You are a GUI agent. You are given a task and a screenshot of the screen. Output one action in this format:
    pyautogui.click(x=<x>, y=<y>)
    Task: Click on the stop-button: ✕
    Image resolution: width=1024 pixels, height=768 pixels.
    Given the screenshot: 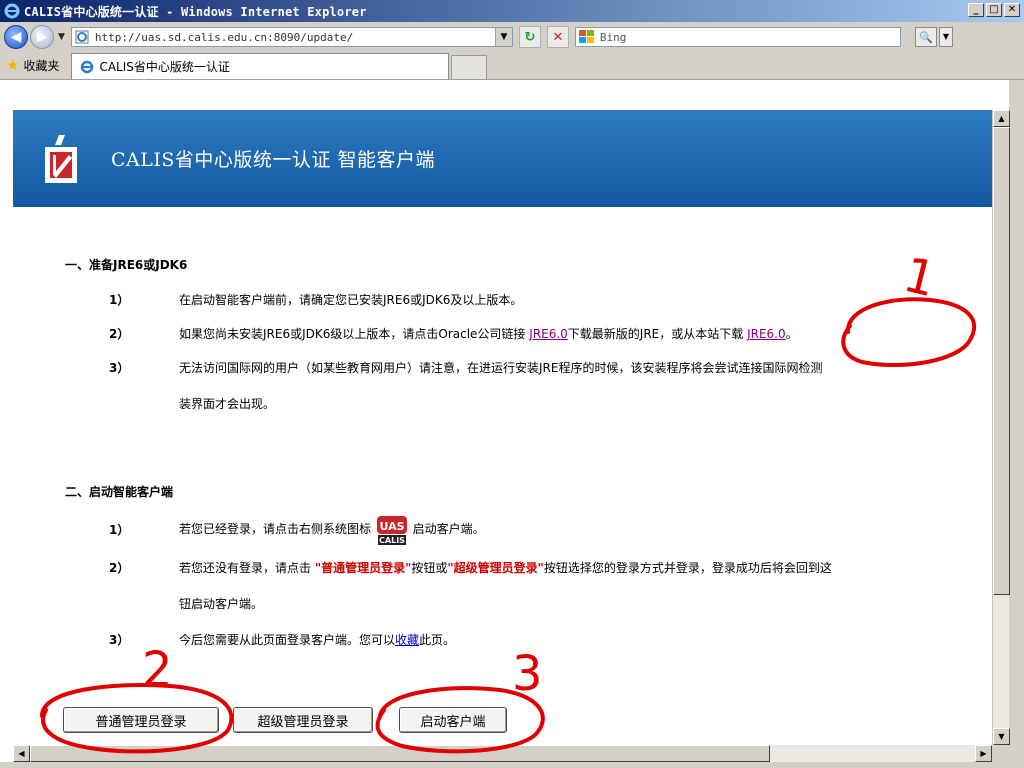 What is the action you would take?
    pyautogui.click(x=557, y=37)
    